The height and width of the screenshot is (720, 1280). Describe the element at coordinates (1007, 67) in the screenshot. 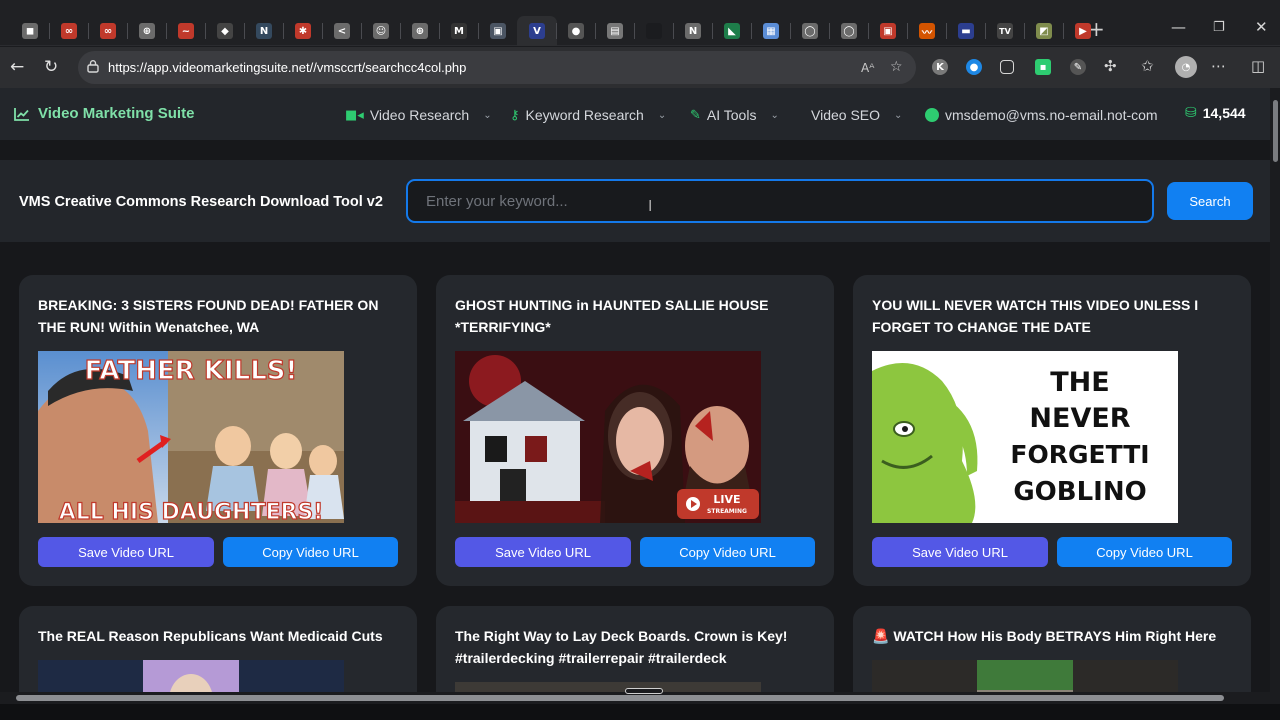

I see `extension-robot-icon` at that location.